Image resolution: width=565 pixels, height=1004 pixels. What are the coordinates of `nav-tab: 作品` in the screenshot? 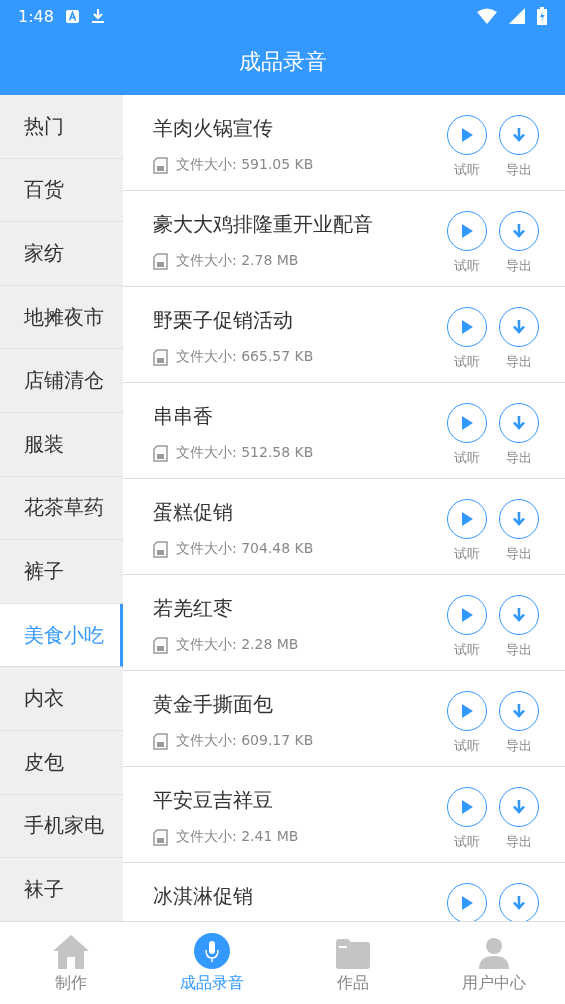 It's located at (353, 963).